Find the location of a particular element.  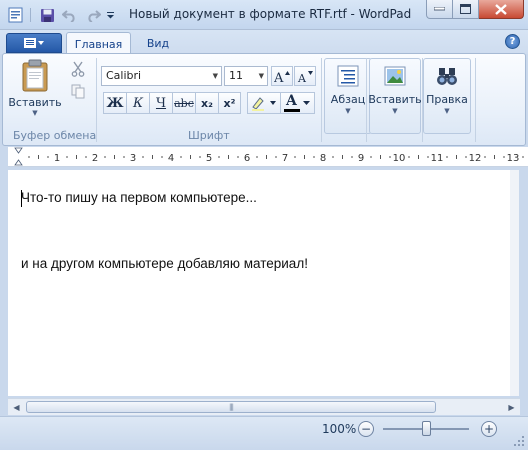

minimize-button is located at coordinates (439, 9).